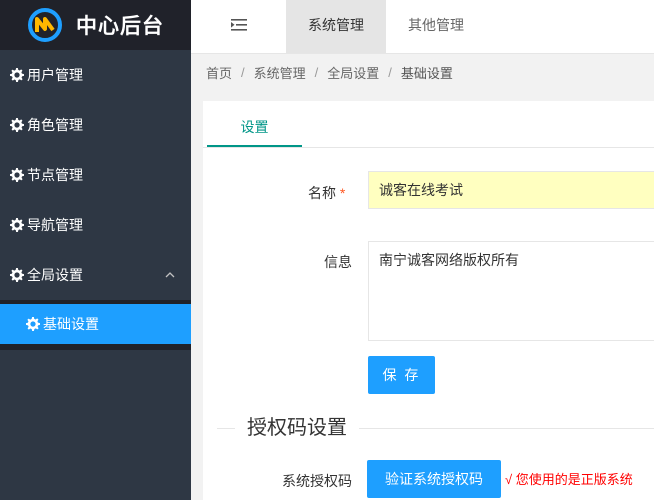 The image size is (654, 500). What do you see at coordinates (336, 26) in the screenshot?
I see `tab-system-management: 系统管理` at bounding box center [336, 26].